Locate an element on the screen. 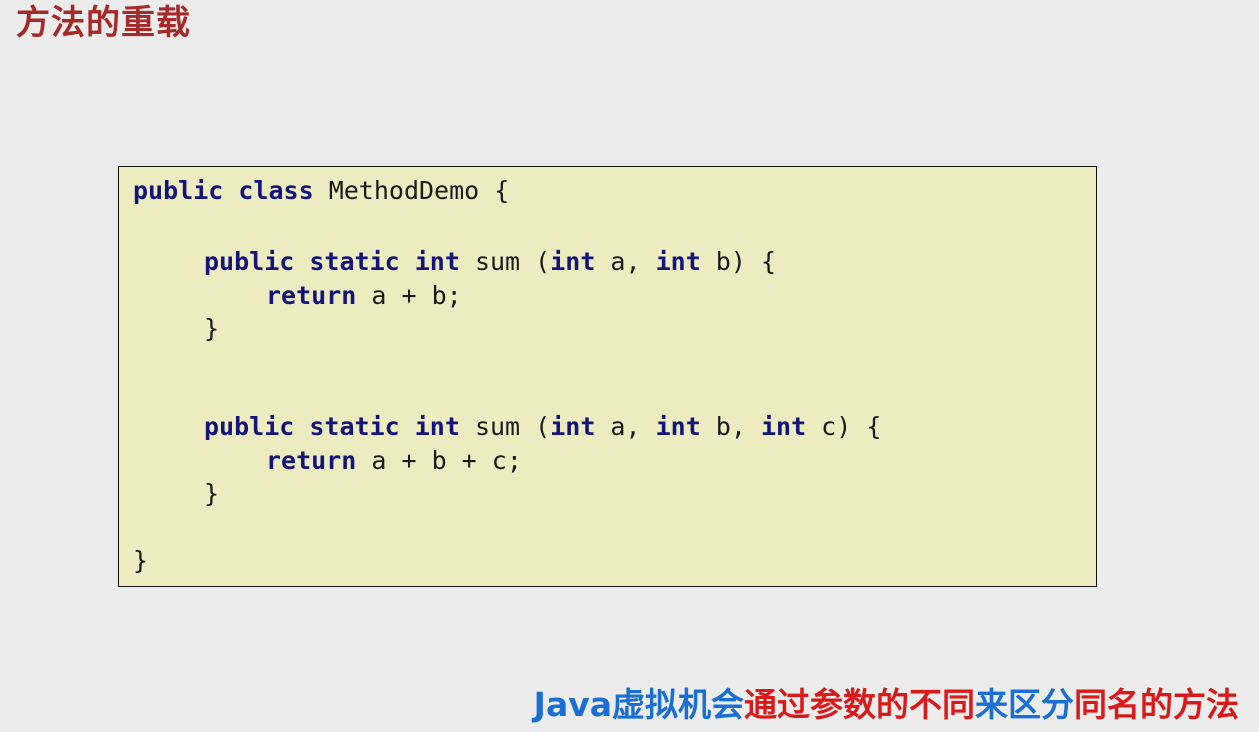 The image size is (1259, 732). caption-segment: 同名的方法 is located at coordinates (1156, 704).